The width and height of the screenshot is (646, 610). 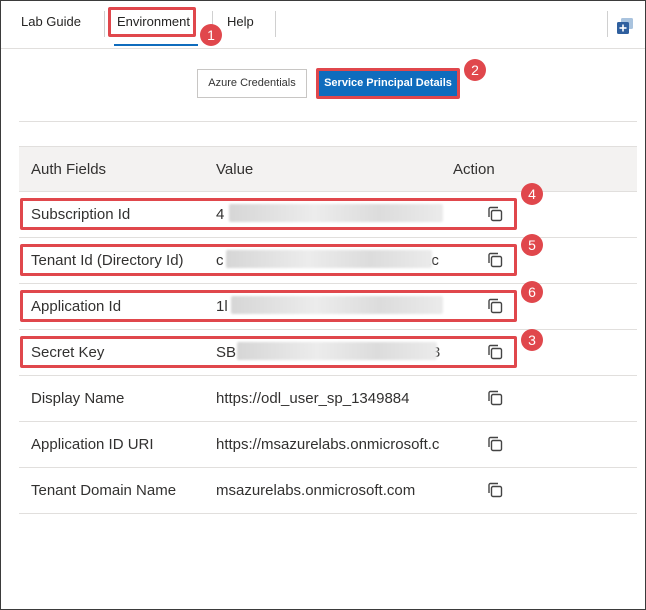 What do you see at coordinates (156, 45) in the screenshot?
I see `active-tab-indicator` at bounding box center [156, 45].